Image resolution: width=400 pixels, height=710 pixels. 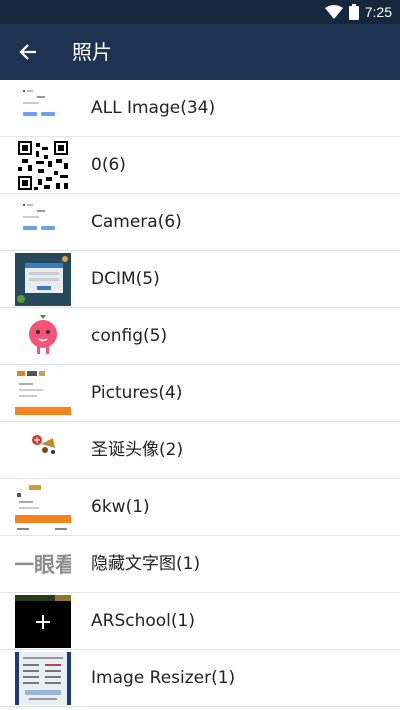 What do you see at coordinates (333, 12) in the screenshot?
I see `wifi-icon` at bounding box center [333, 12].